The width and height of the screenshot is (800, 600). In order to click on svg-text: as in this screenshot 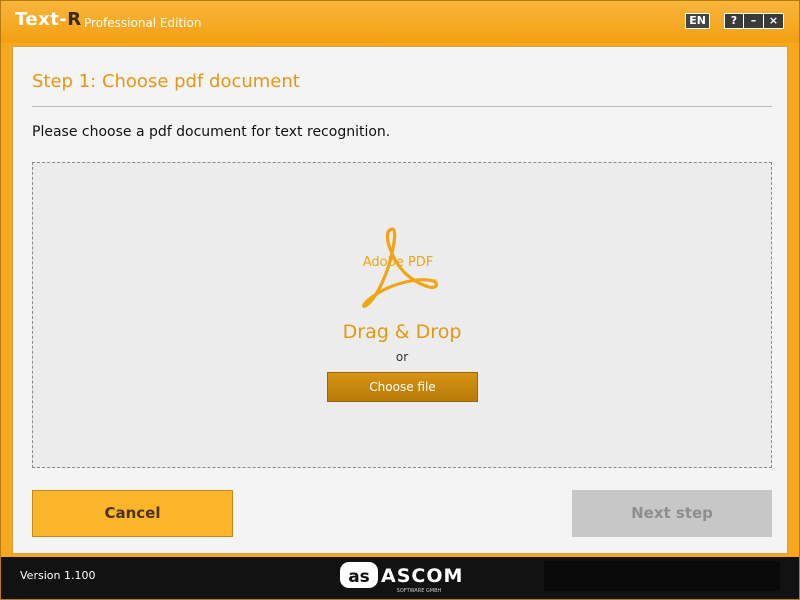, I will do `click(359, 577)`.